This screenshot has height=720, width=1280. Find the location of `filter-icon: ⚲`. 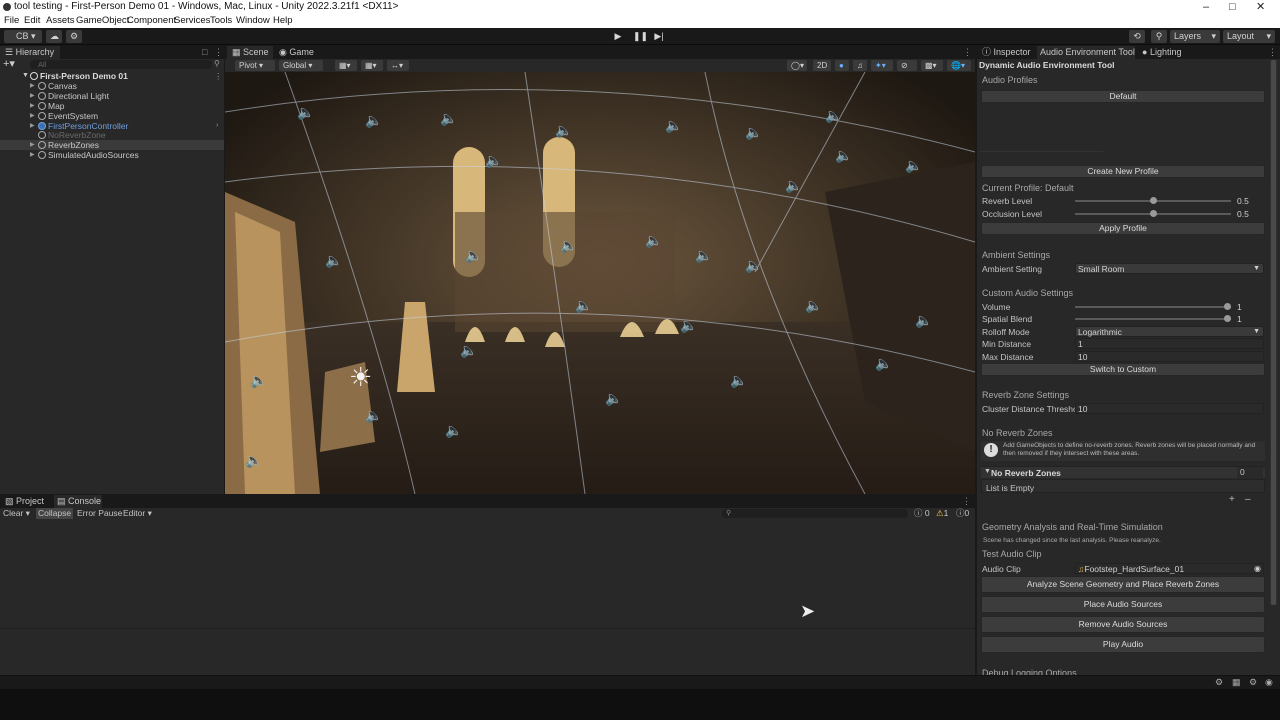

filter-icon: ⚲ is located at coordinates (217, 63).